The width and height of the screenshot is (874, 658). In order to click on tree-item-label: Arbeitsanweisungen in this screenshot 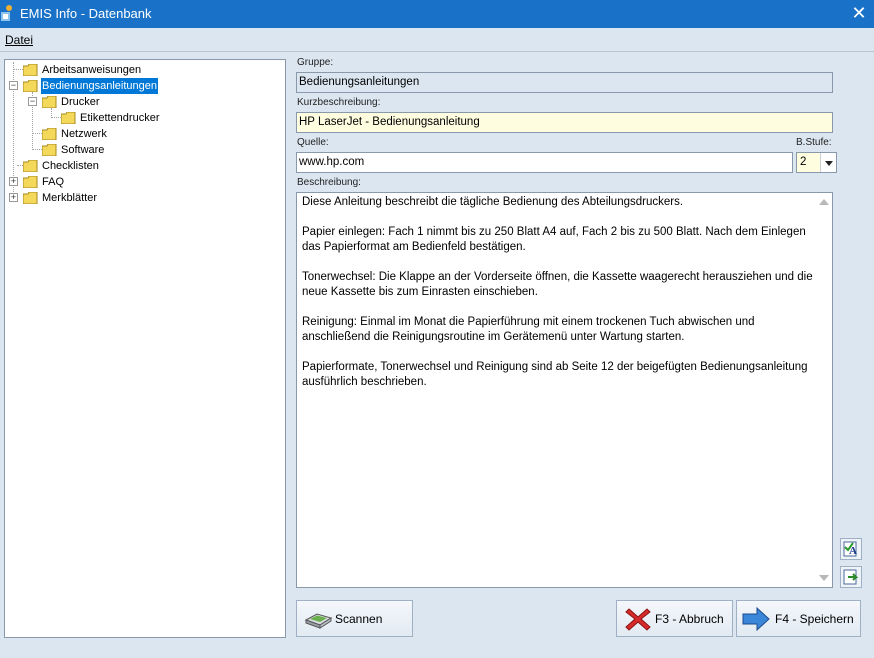, I will do `click(92, 70)`.